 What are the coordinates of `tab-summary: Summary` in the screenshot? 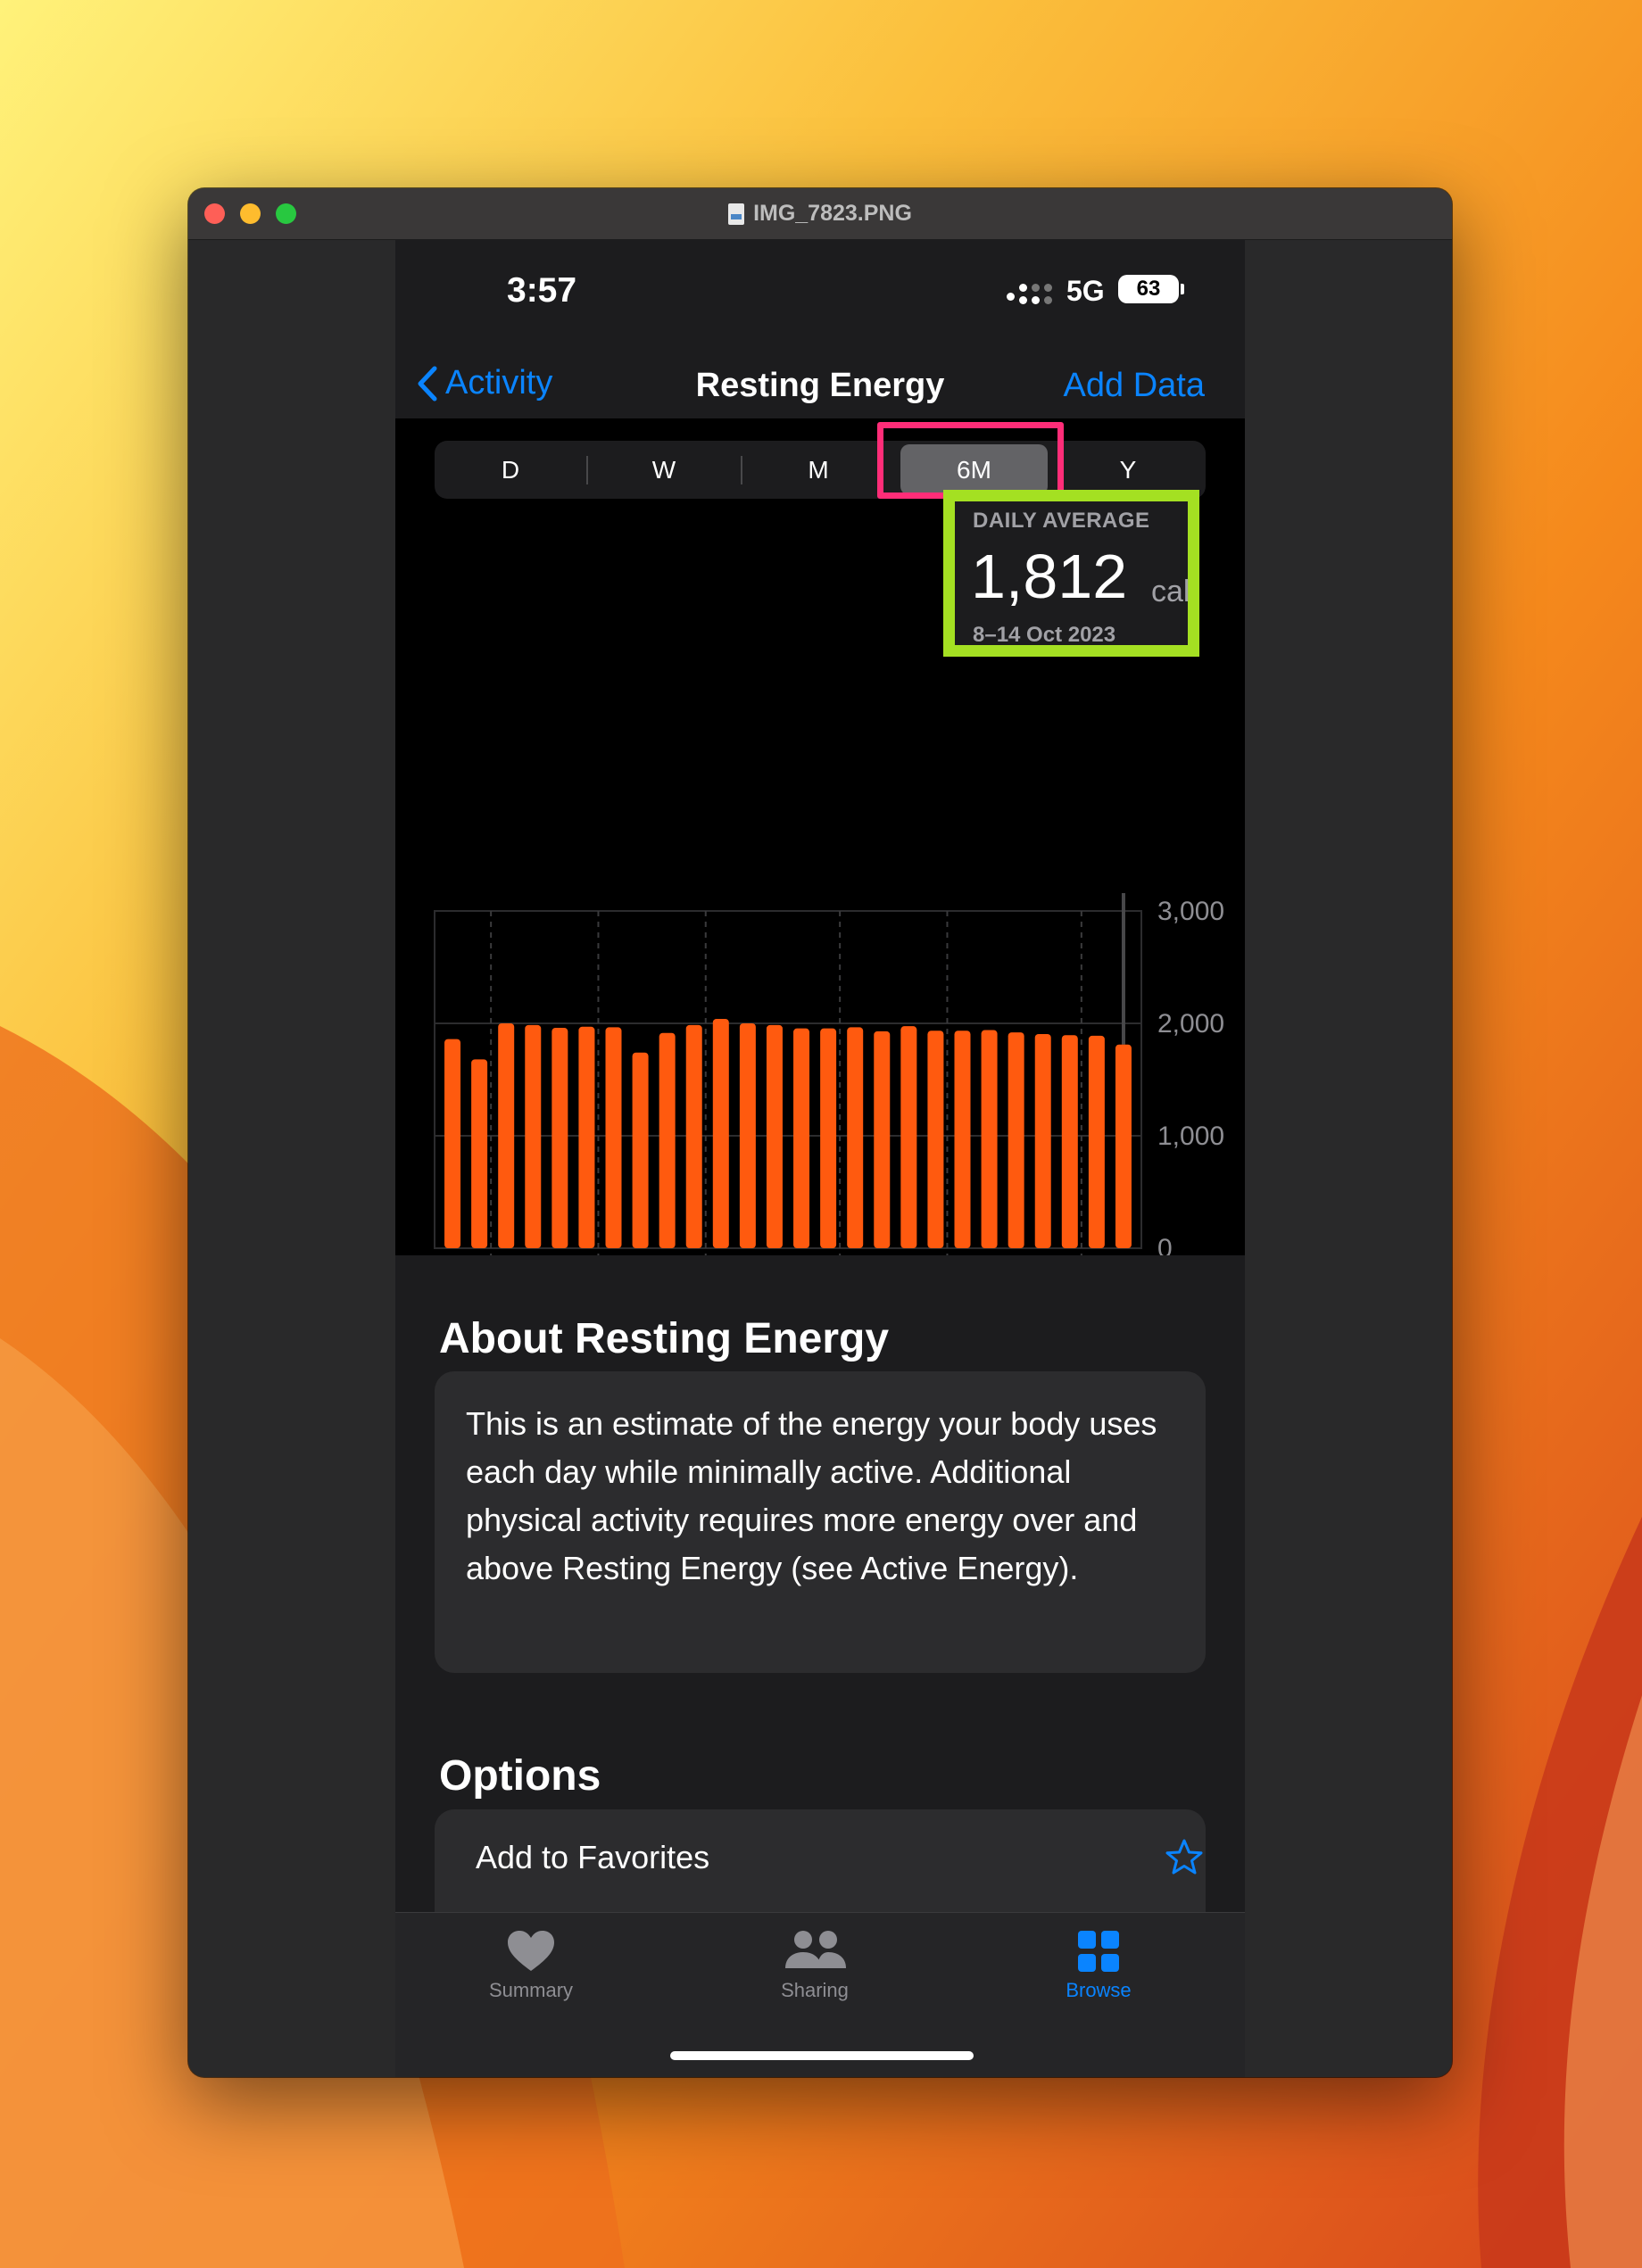 It's located at (531, 1965).